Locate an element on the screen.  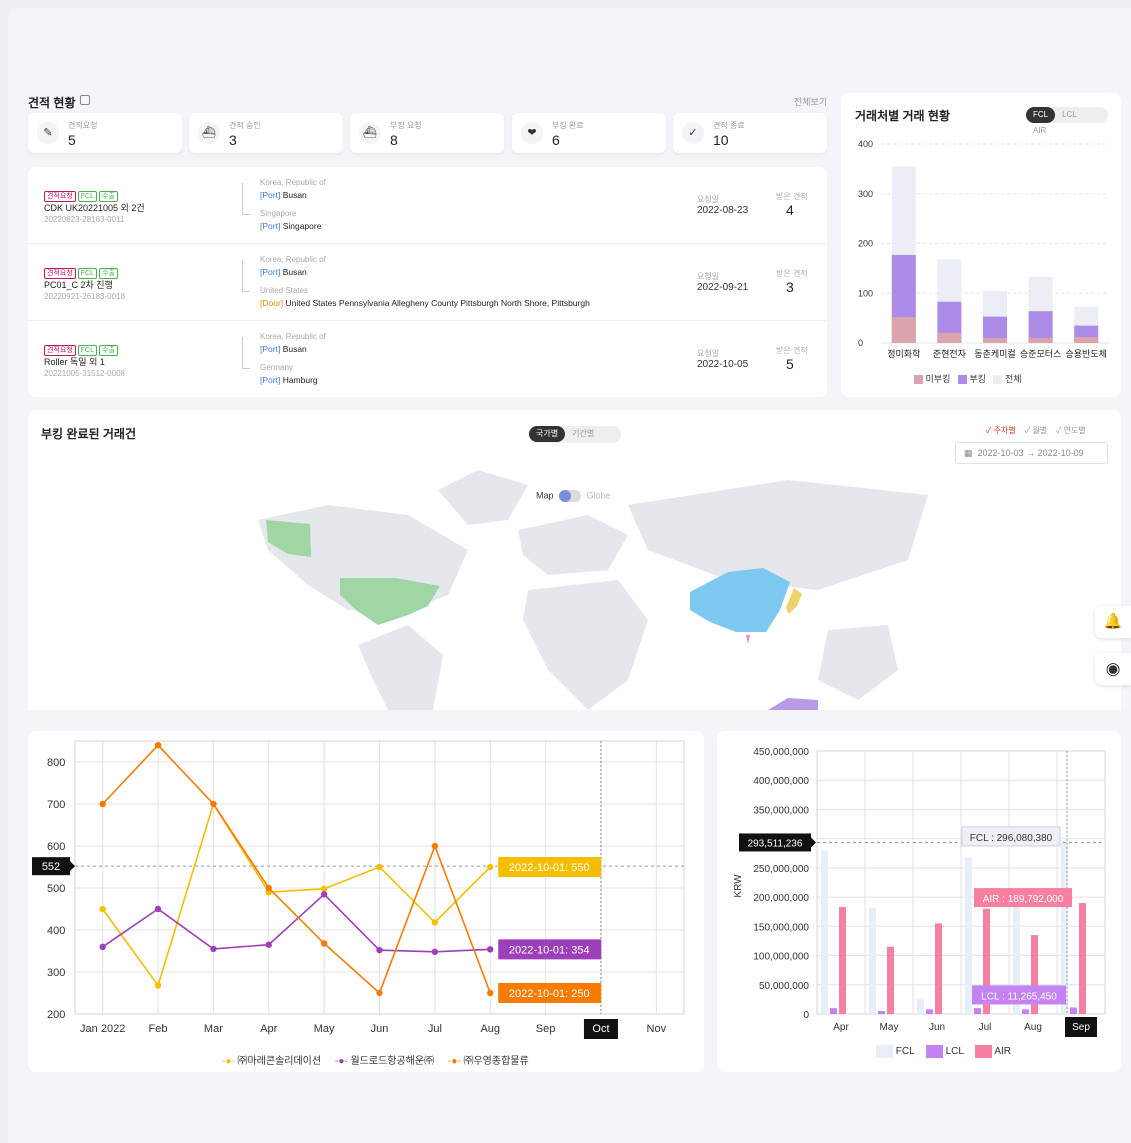
map-region-australia is located at coordinates (793, 704).